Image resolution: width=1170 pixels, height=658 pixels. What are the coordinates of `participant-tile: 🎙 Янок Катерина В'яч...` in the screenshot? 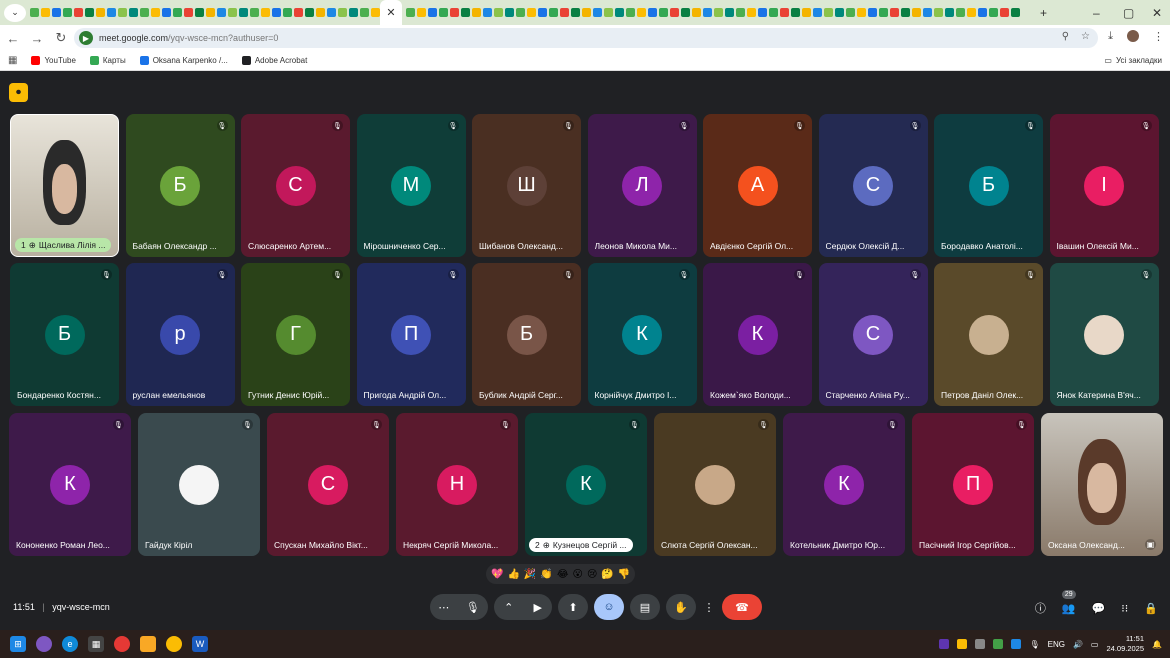 It's located at (1104, 334).